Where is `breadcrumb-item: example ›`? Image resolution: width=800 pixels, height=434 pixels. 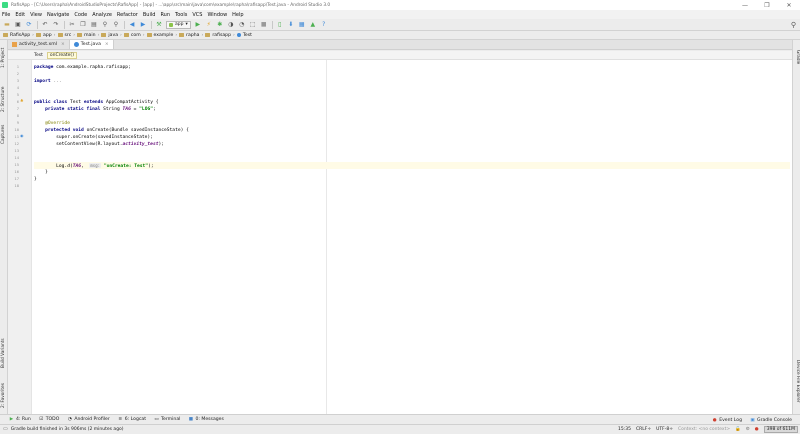 breadcrumb-item: example › is located at coordinates (162, 35).